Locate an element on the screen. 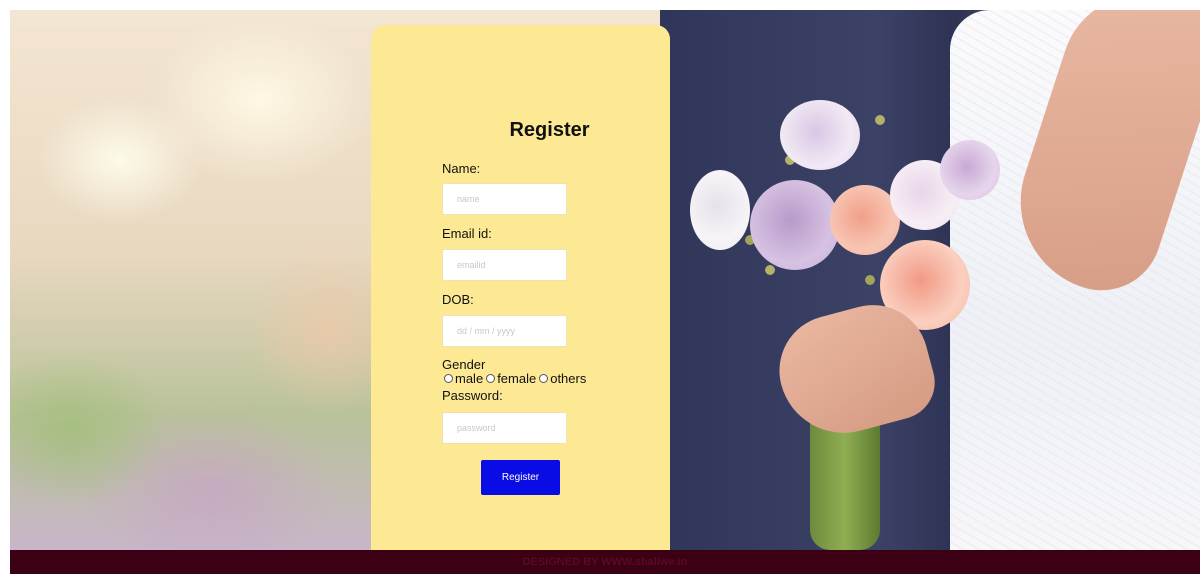 The height and width of the screenshot is (574, 1203). footer-credit: DESIGNED BY WWW.shaliwe.in is located at coordinates (605, 562).